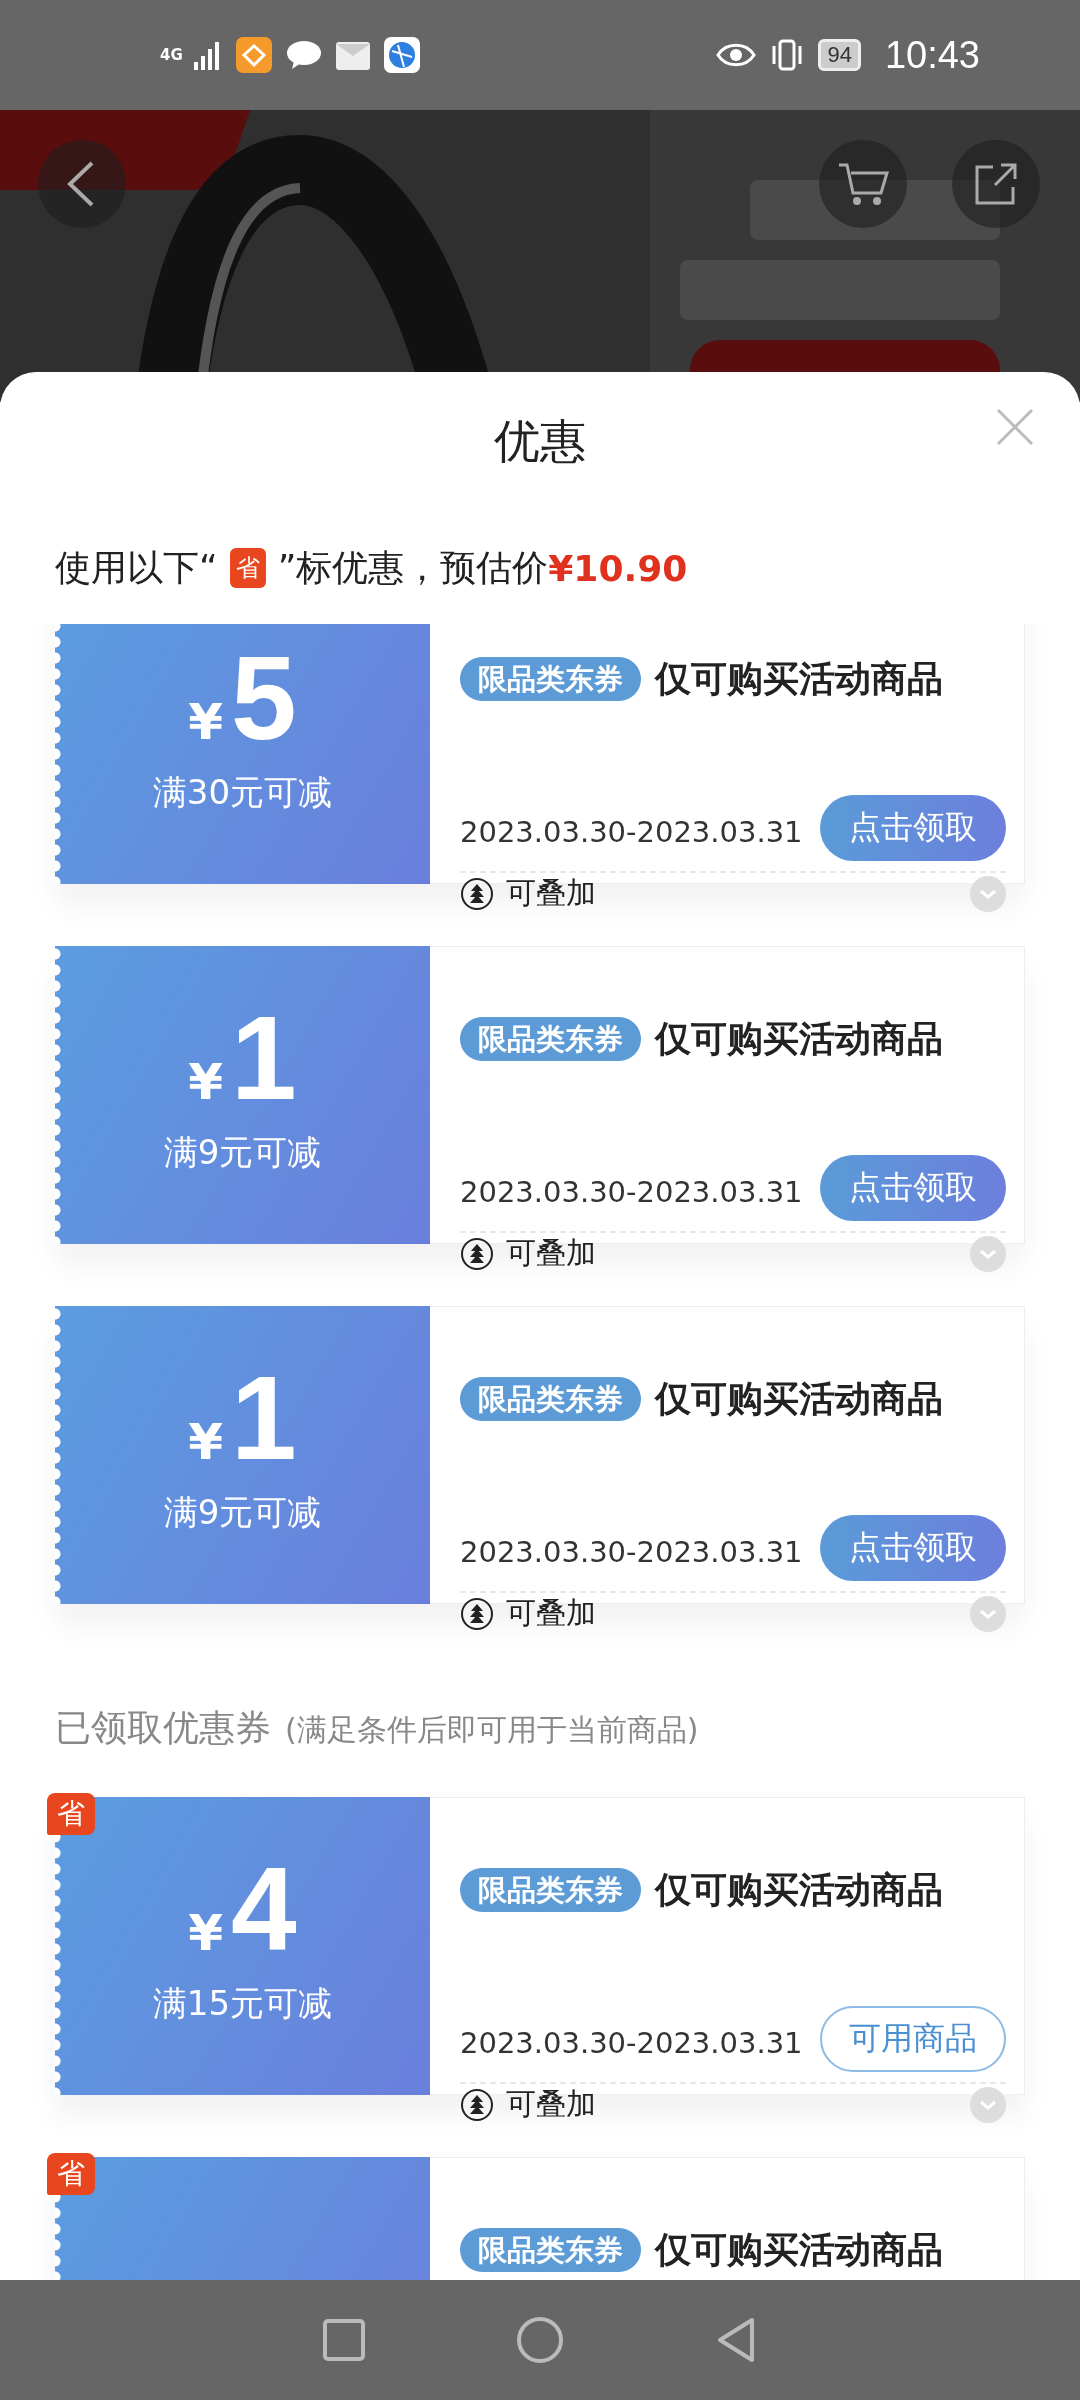 The height and width of the screenshot is (2400, 1080). What do you see at coordinates (618, 568) in the screenshot?
I see `estimated-price: ¥10.90` at bounding box center [618, 568].